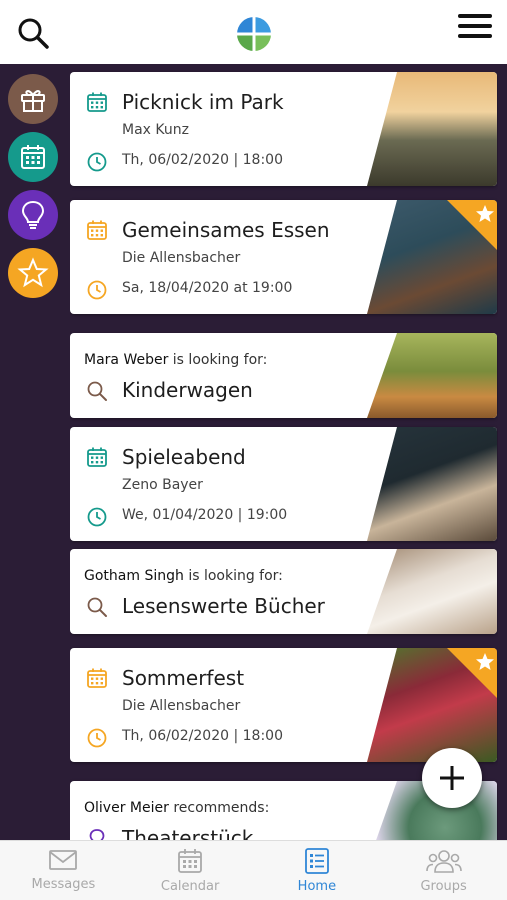 Image resolution: width=507 pixels, height=900 pixels. Describe the element at coordinates (63, 884) in the screenshot. I see `tab-label: Messages` at that location.